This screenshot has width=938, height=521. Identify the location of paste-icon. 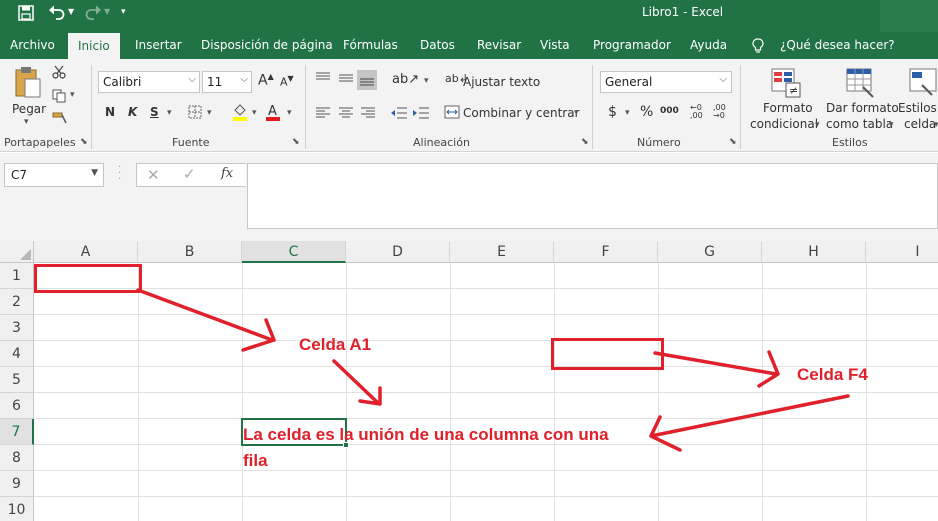
(28, 82).